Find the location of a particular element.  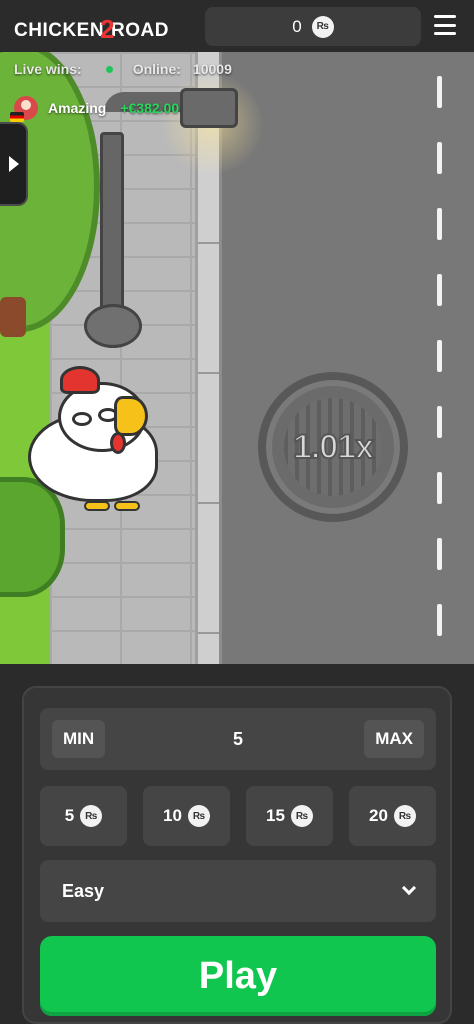

quick-bet-chips: 5 ₨ 10 ₨ 15 ₨ 20 ₨ is located at coordinates (238, 816).